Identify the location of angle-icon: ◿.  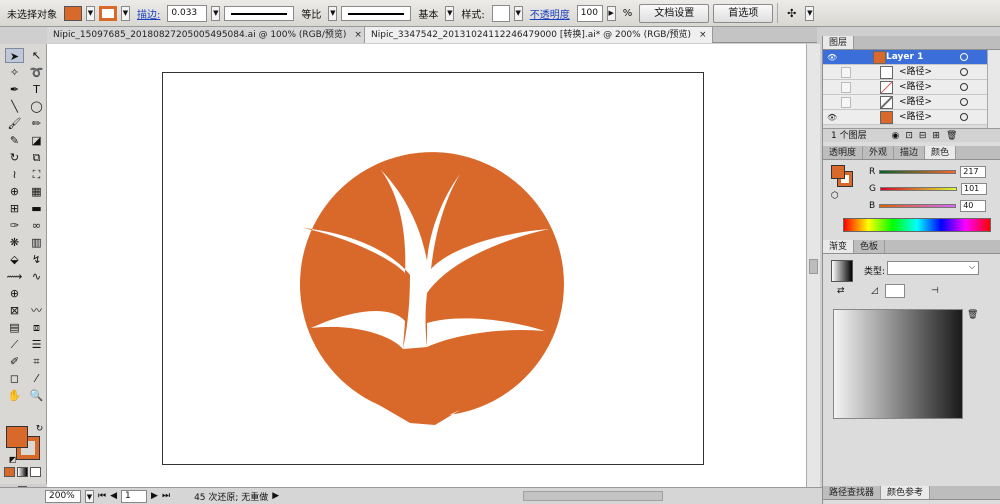
(874, 291).